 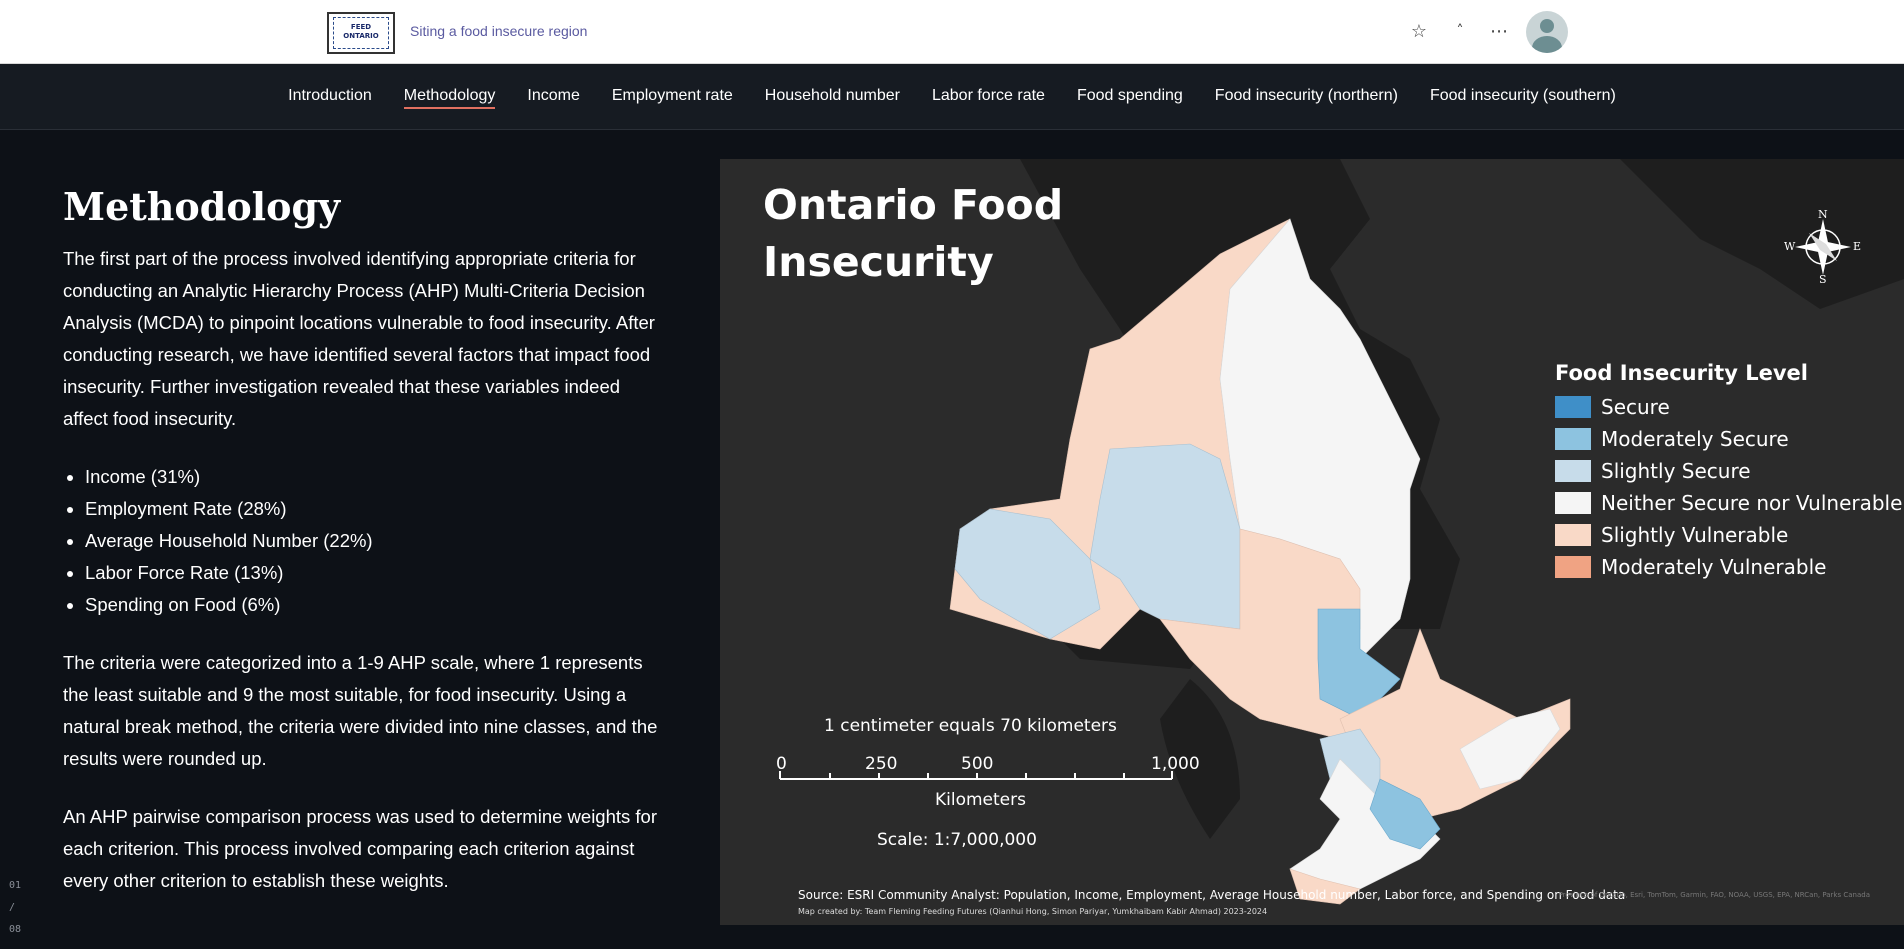 What do you see at coordinates (1728, 503) in the screenshot?
I see `legend-item: Neither Secure nor Vulnerable` at bounding box center [1728, 503].